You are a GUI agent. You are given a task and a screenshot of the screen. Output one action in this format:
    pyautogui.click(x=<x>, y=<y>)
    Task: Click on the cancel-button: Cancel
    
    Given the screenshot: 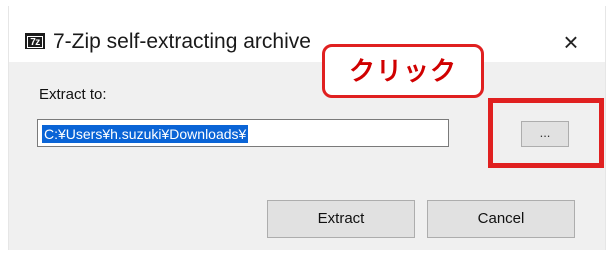 What is the action you would take?
    pyautogui.click(x=501, y=219)
    